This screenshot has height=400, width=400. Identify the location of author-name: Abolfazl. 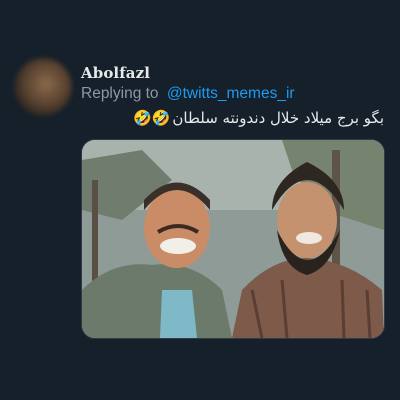
(115, 73).